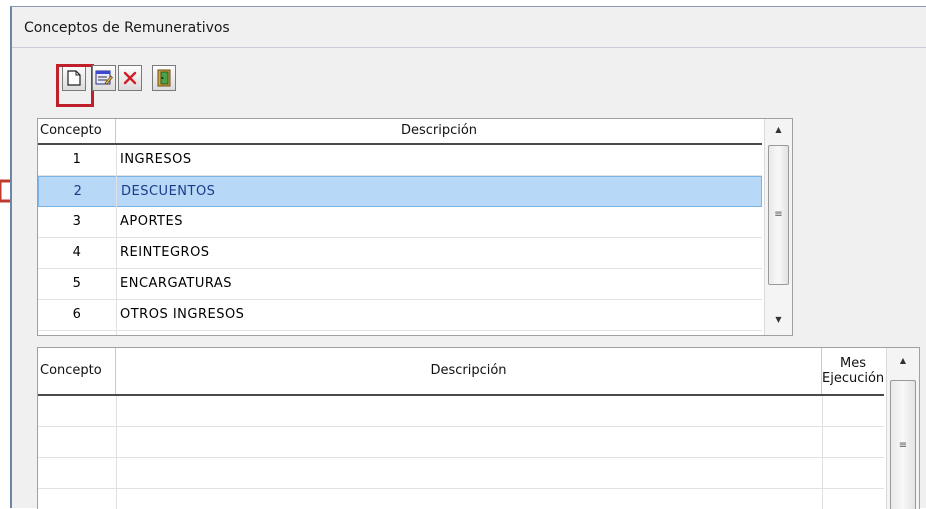  What do you see at coordinates (778, 319) in the screenshot?
I see `scroll-down-arrow-icon: ▼` at bounding box center [778, 319].